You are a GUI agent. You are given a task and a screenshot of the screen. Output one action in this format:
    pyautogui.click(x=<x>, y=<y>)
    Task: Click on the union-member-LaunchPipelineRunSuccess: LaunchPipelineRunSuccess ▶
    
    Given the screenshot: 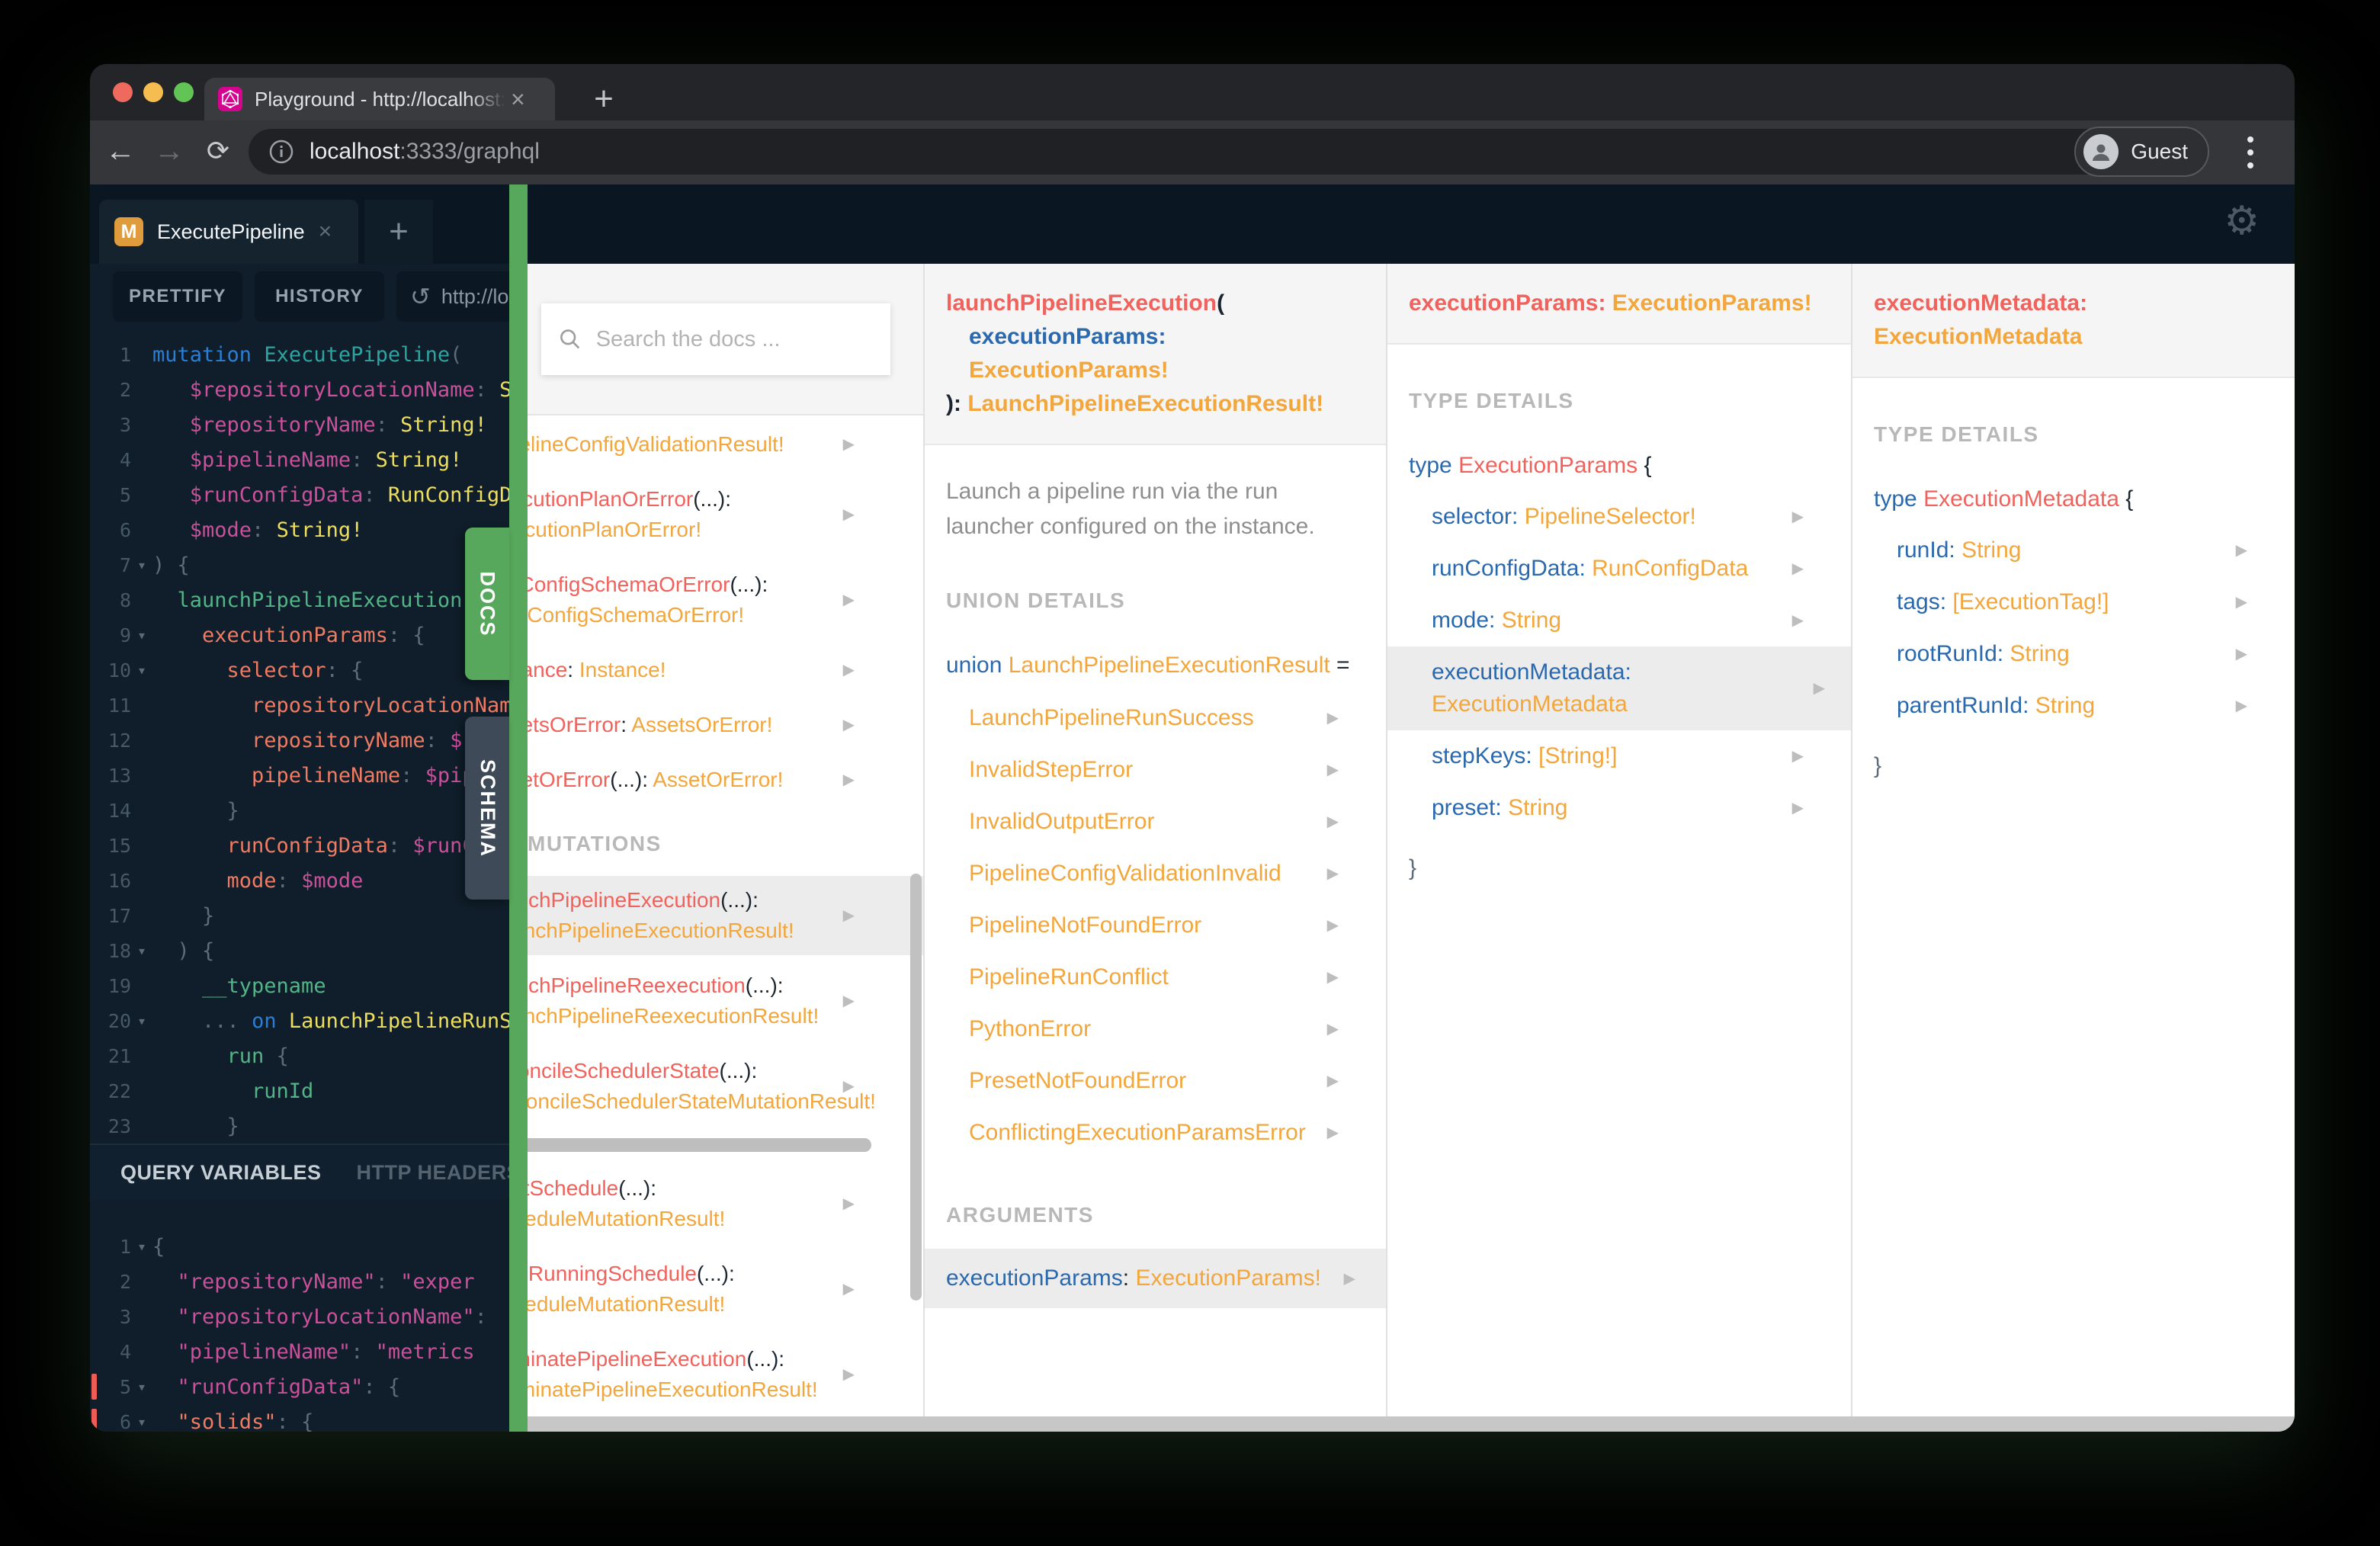 What is the action you would take?
    pyautogui.click(x=1155, y=718)
    